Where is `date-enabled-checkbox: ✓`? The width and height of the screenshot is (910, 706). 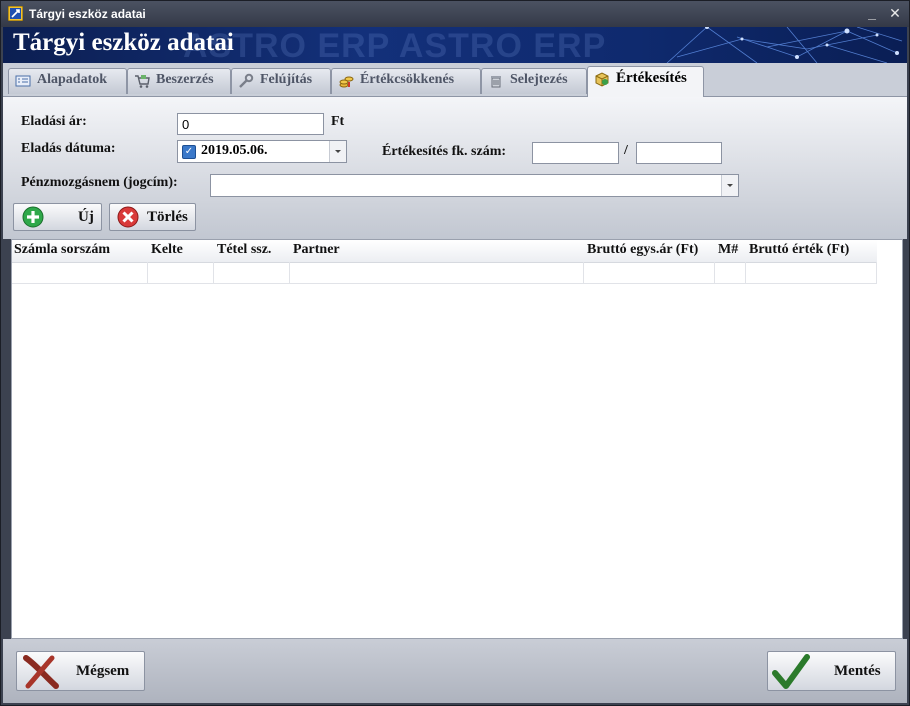
date-enabled-checkbox: ✓ is located at coordinates (189, 152).